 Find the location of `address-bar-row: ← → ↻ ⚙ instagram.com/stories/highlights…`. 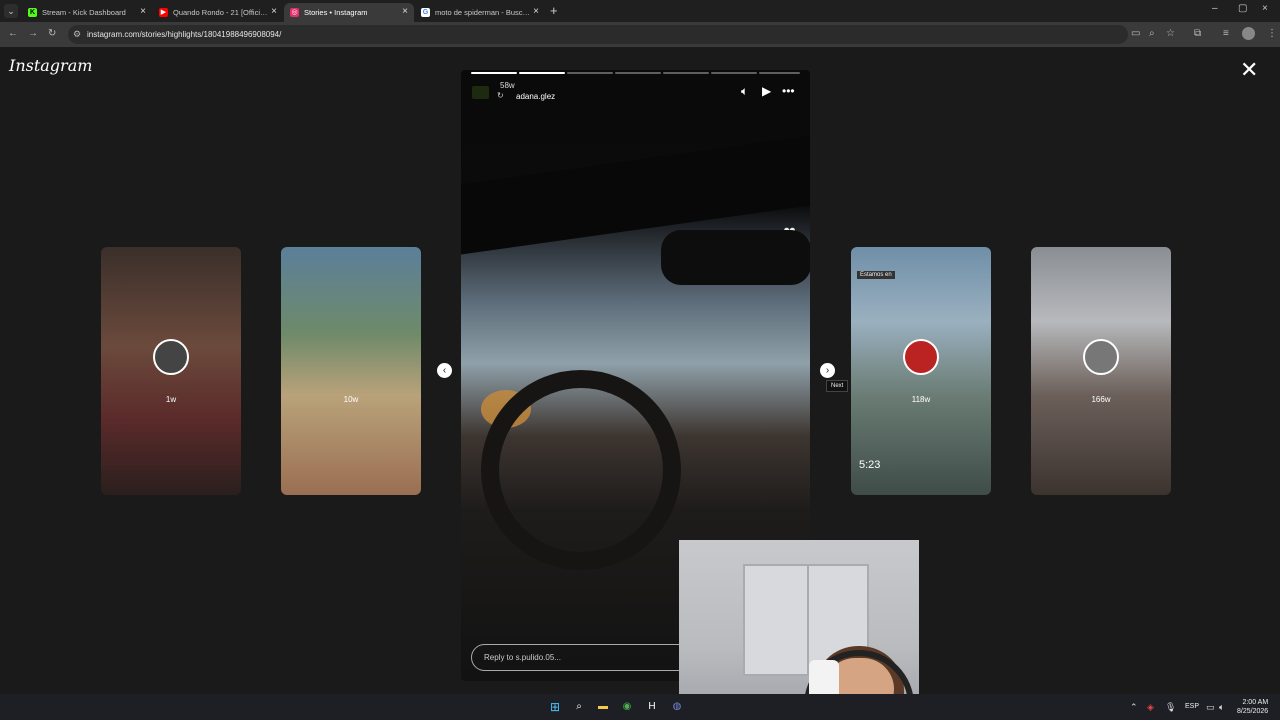

address-bar-row: ← → ↻ ⚙ instagram.com/stories/highlights… is located at coordinates (640, 34).